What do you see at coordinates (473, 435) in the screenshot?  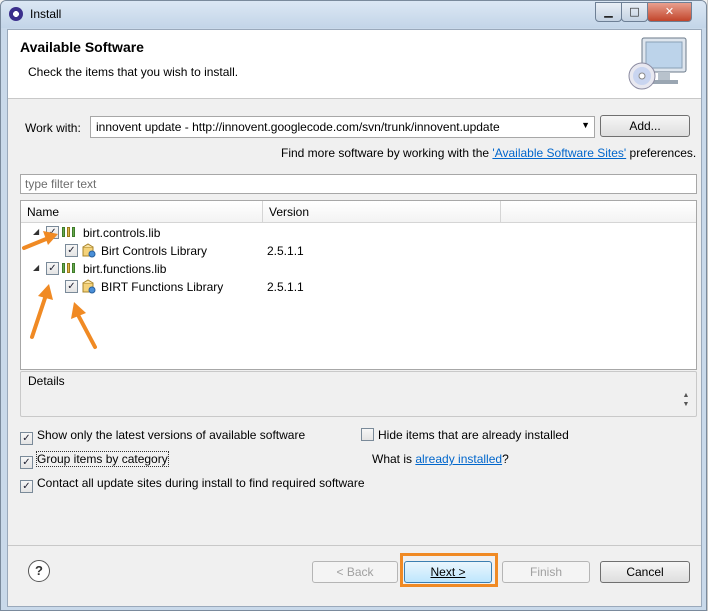 I see `hide-installed-label: Hide items that are already installed` at bounding box center [473, 435].